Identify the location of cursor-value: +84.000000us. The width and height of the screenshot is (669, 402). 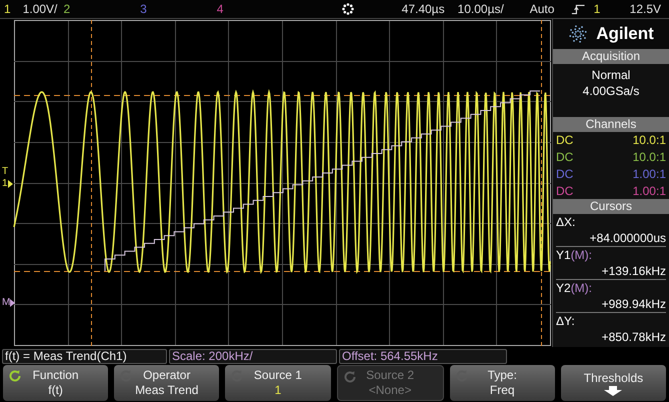
(628, 238).